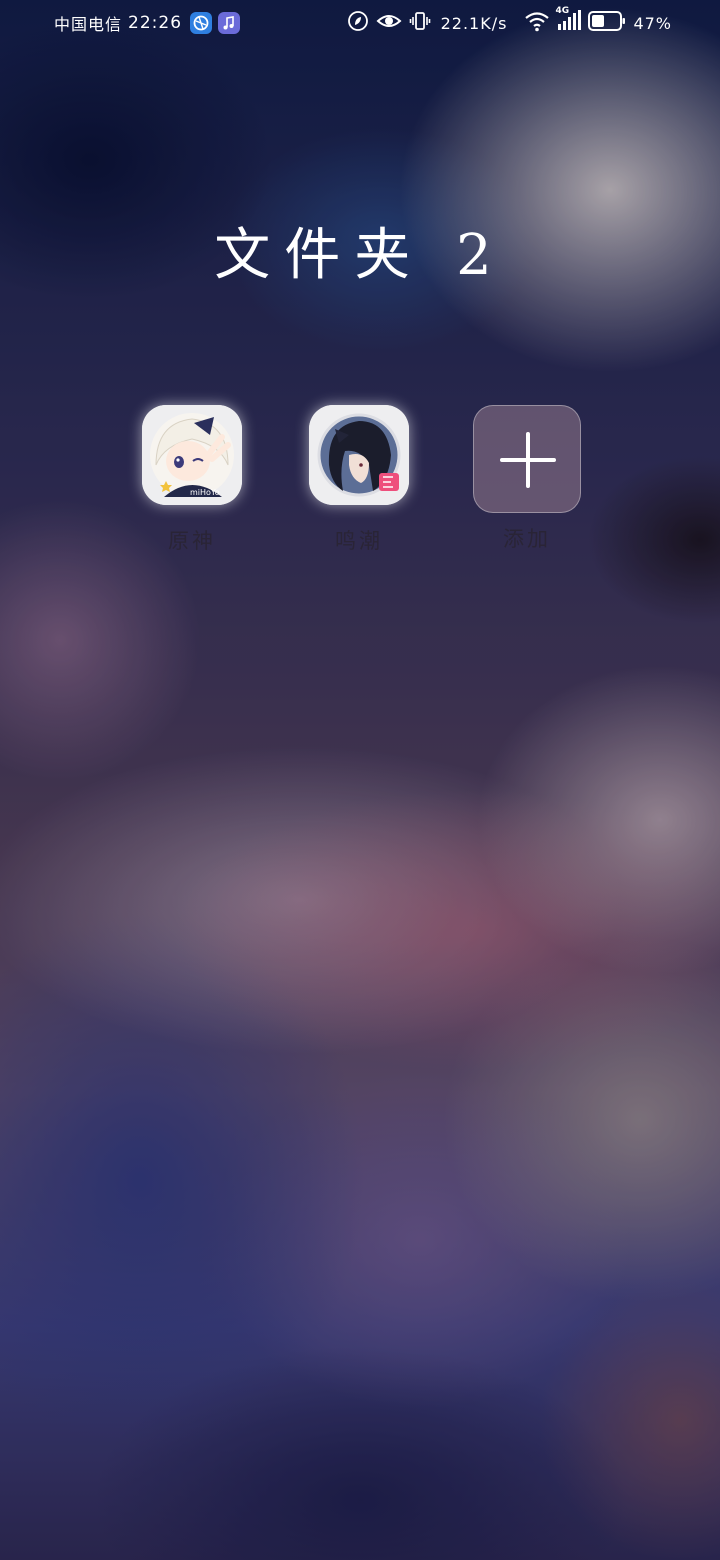 The image size is (720, 1560). What do you see at coordinates (155, 23) in the screenshot?
I see `clock: 22:26` at bounding box center [155, 23].